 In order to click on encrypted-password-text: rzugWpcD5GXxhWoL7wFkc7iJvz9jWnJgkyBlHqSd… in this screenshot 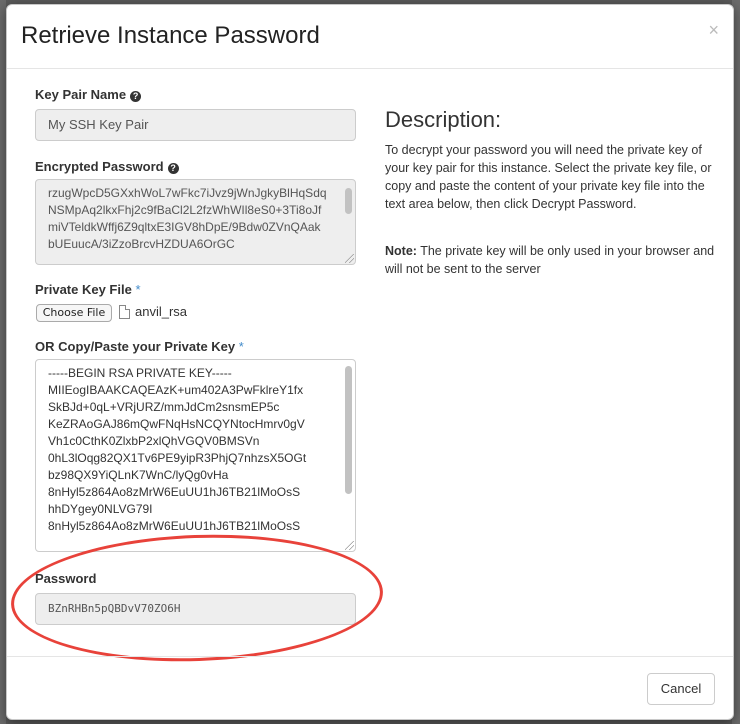, I will do `click(187, 218)`.